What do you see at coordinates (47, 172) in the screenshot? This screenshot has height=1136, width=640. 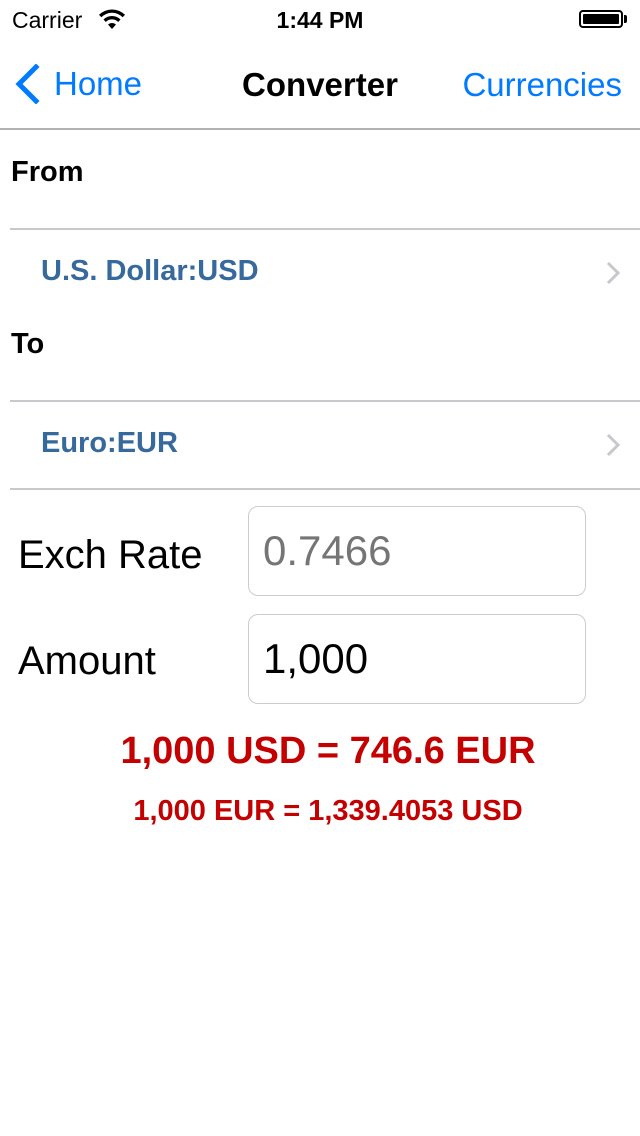 I see `from-section-label: From` at bounding box center [47, 172].